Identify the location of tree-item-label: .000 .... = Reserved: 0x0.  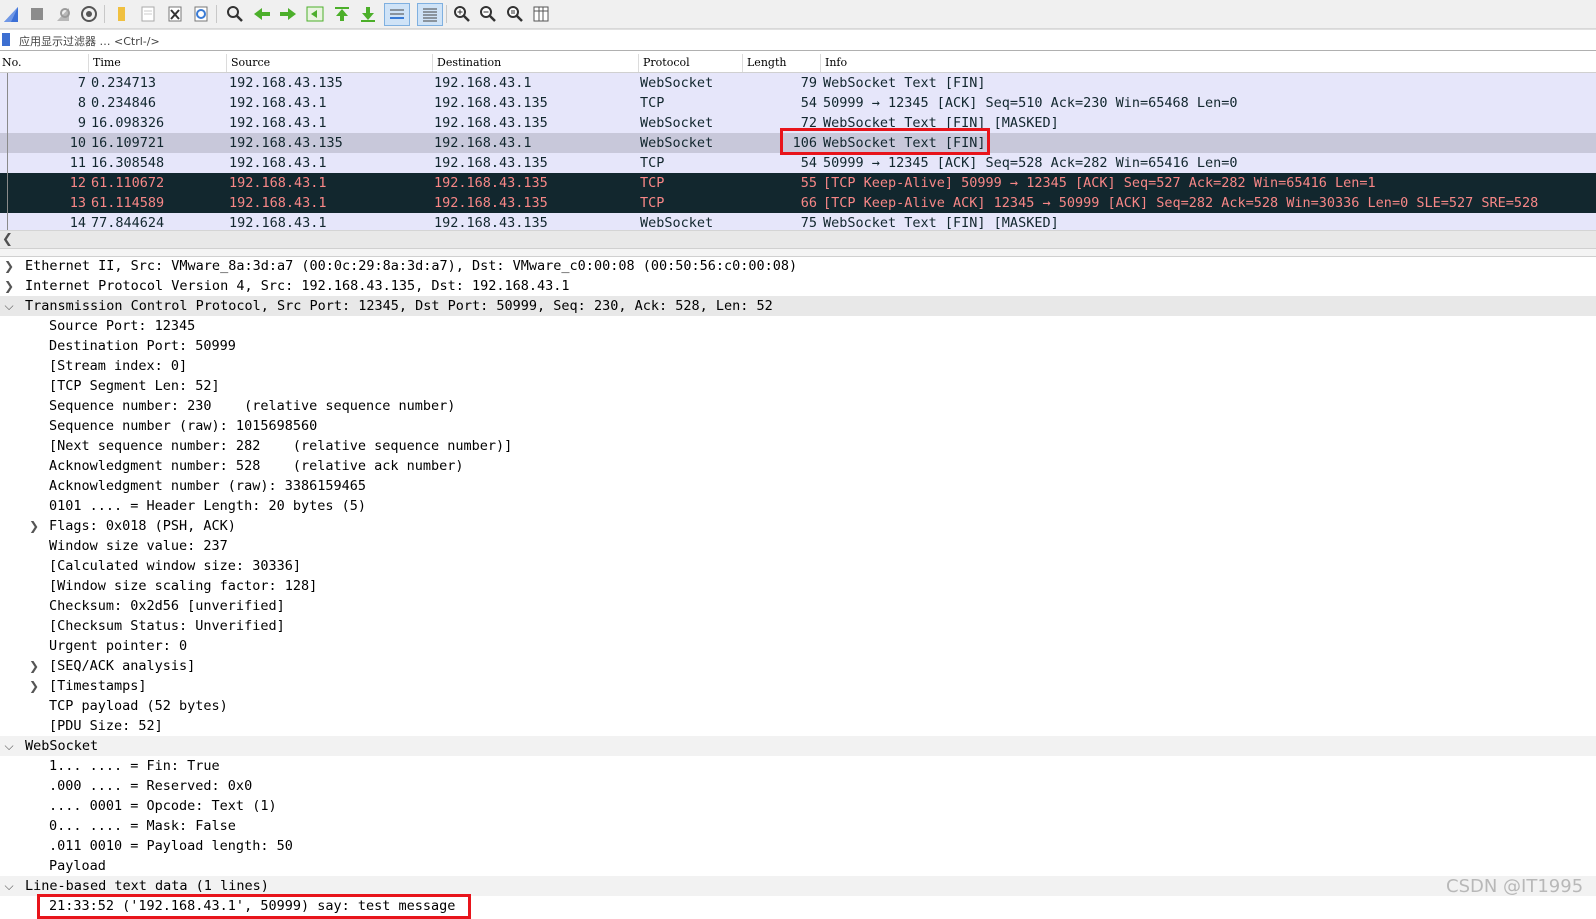
(151, 786).